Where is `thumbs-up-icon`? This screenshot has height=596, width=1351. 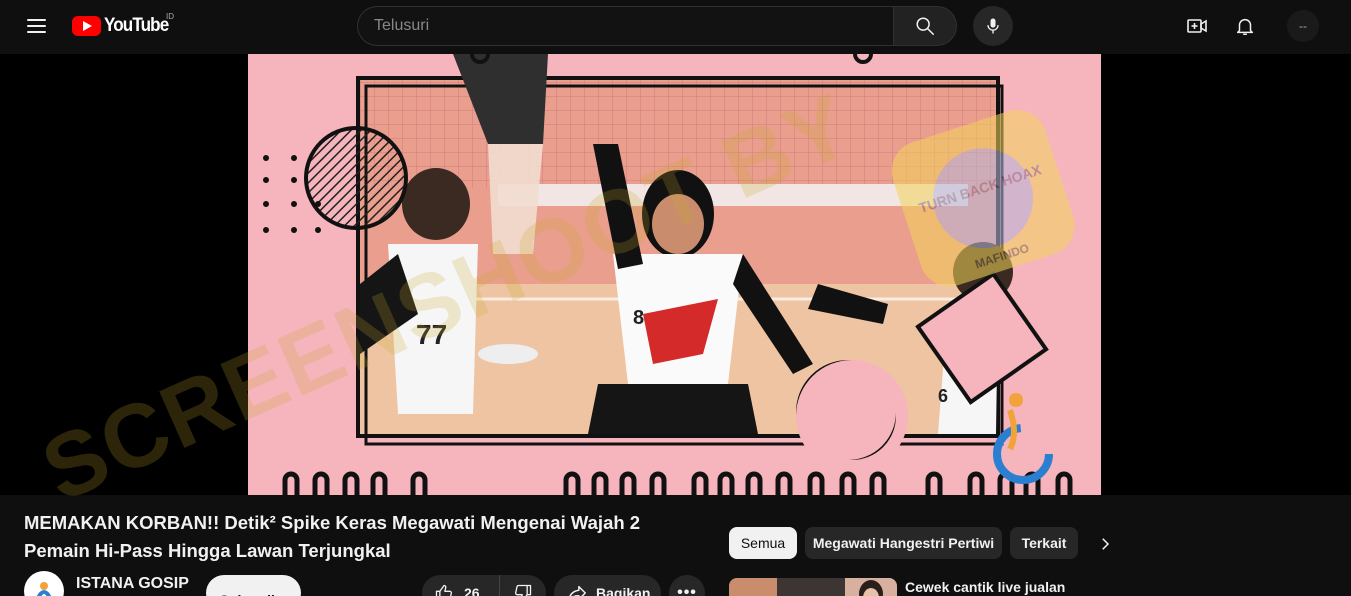
thumbs-up-icon is located at coordinates (444, 590).